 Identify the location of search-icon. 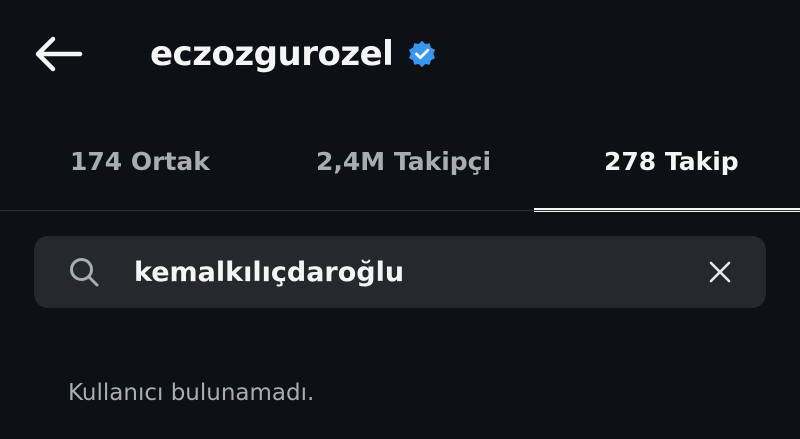
(84, 272).